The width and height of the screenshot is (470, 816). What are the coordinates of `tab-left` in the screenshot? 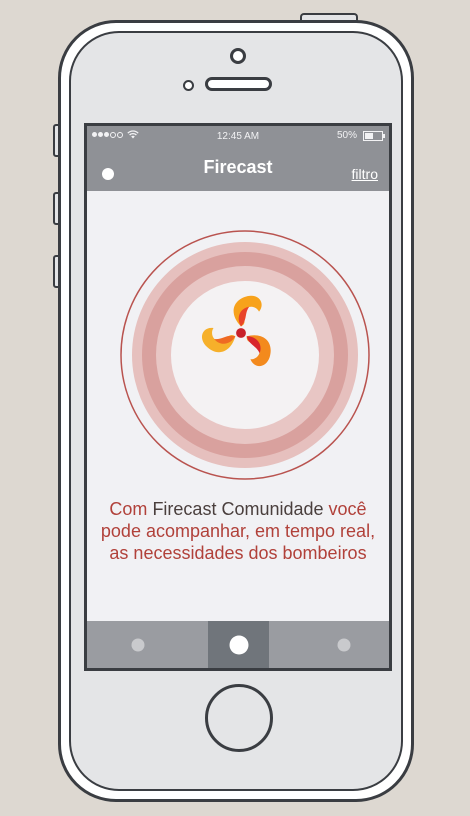 It's located at (137, 644).